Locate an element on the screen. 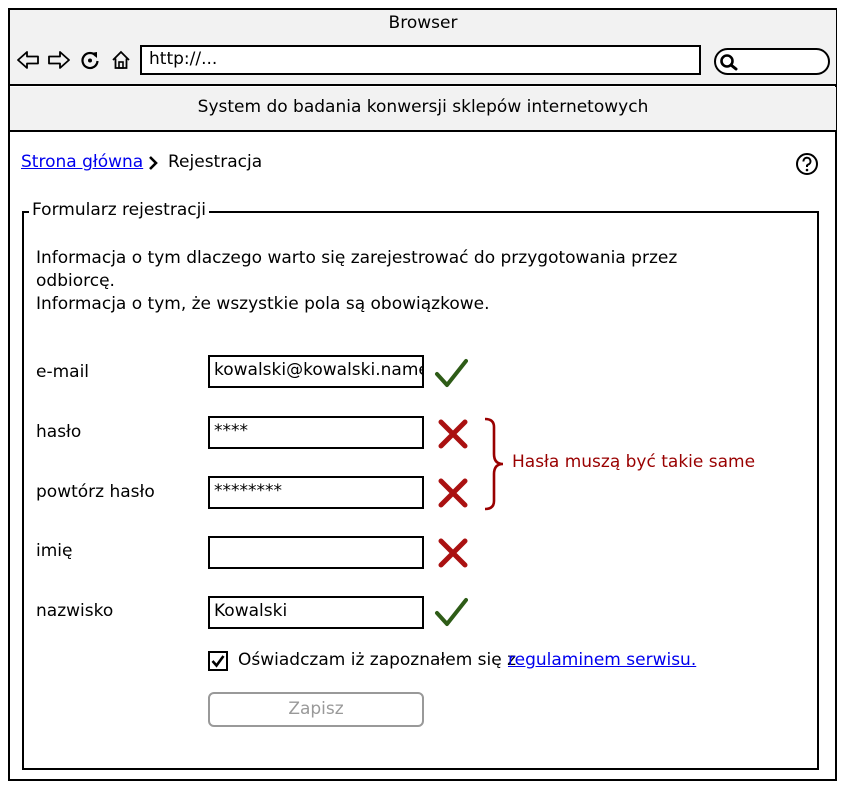 This screenshot has width=849, height=791. check-icon is located at coordinates (218, 661).